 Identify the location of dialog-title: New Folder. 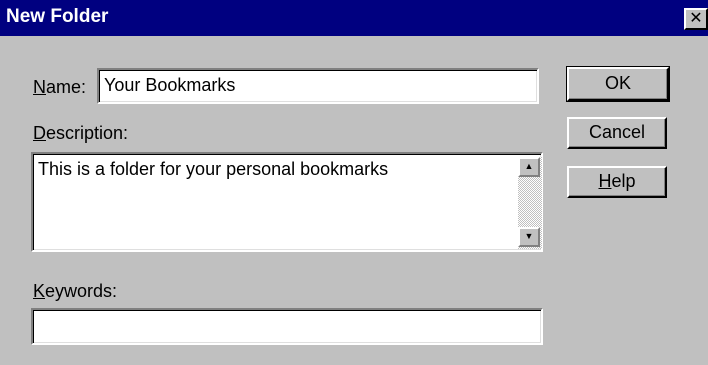
(57, 16).